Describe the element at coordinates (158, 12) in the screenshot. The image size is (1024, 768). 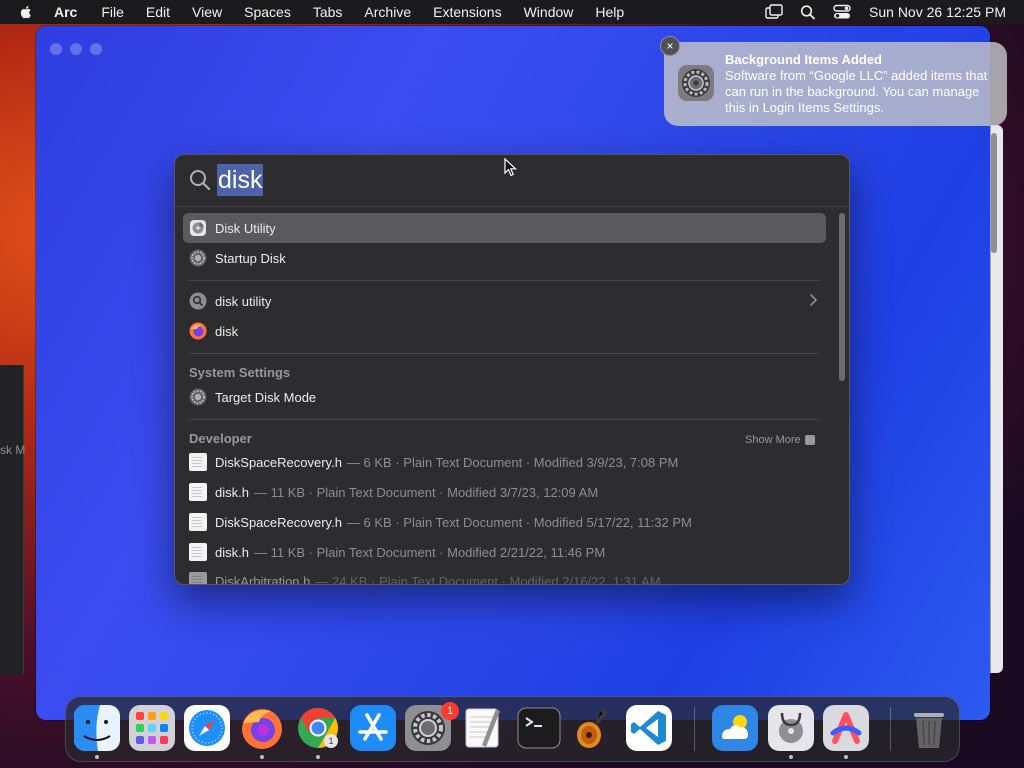
I see `menu-edit: Edit` at that location.